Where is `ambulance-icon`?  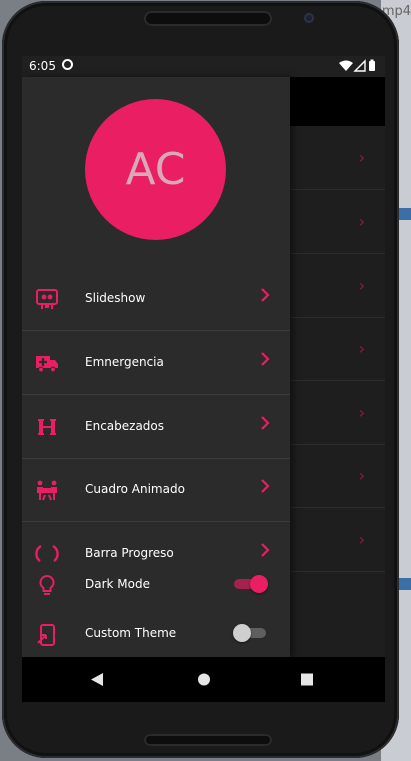
ambulance-icon is located at coordinates (47, 364).